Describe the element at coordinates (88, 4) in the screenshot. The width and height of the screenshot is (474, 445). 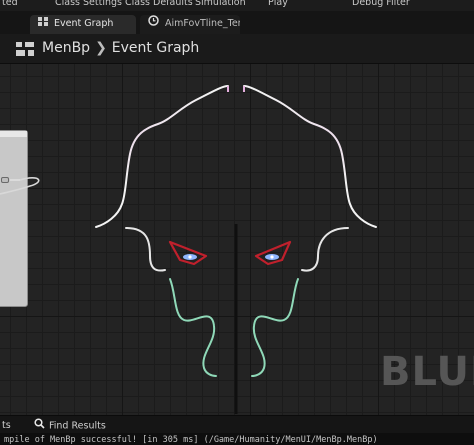
I see `toolbar-class-settings: Class Settings` at that location.